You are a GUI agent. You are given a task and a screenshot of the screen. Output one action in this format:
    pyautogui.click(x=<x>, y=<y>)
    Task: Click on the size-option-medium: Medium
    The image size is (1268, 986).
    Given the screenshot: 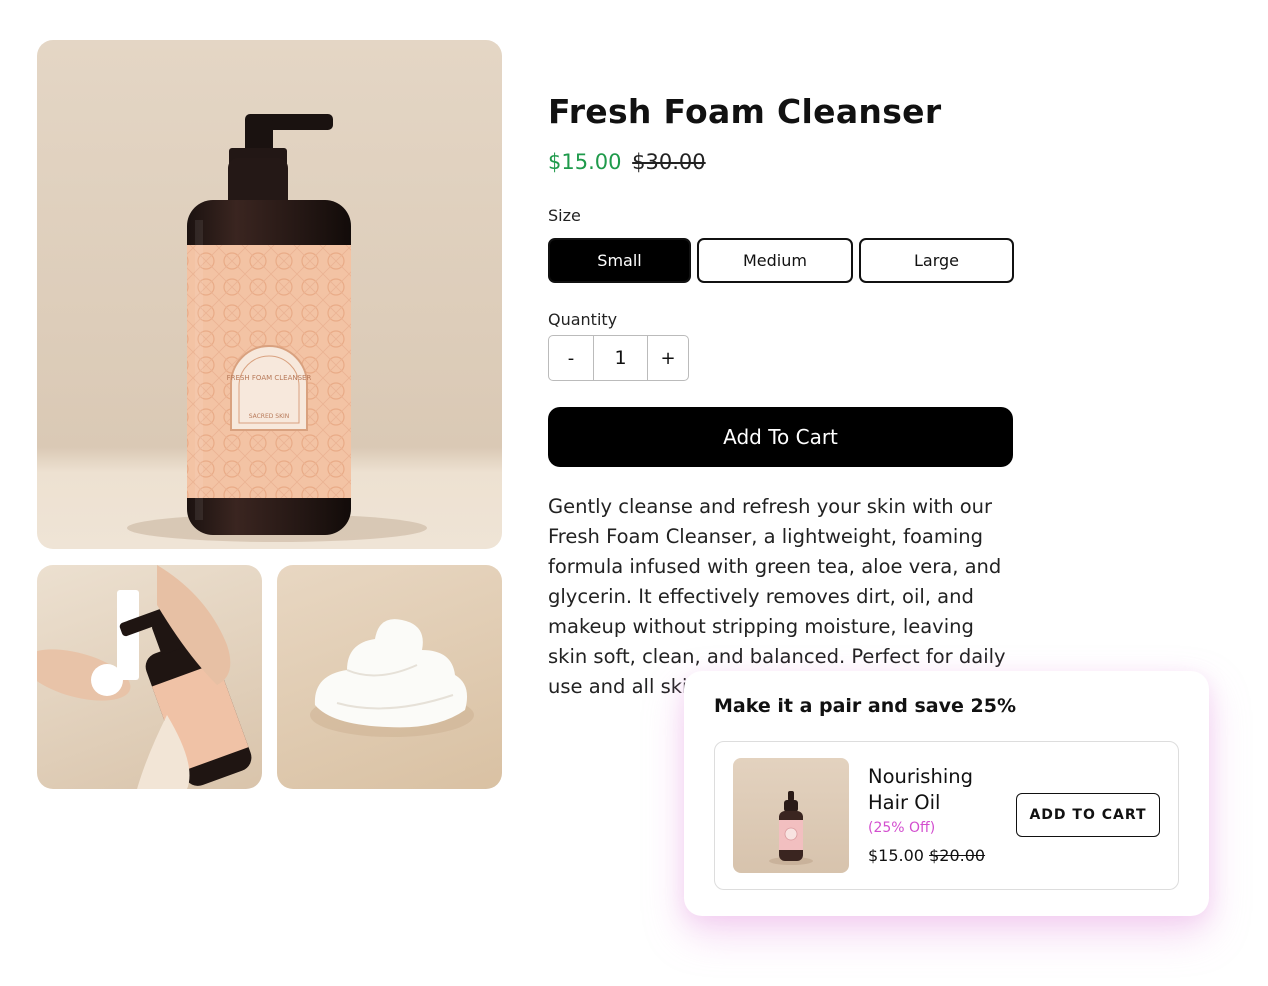 What is the action you would take?
    pyautogui.click(x=775, y=260)
    